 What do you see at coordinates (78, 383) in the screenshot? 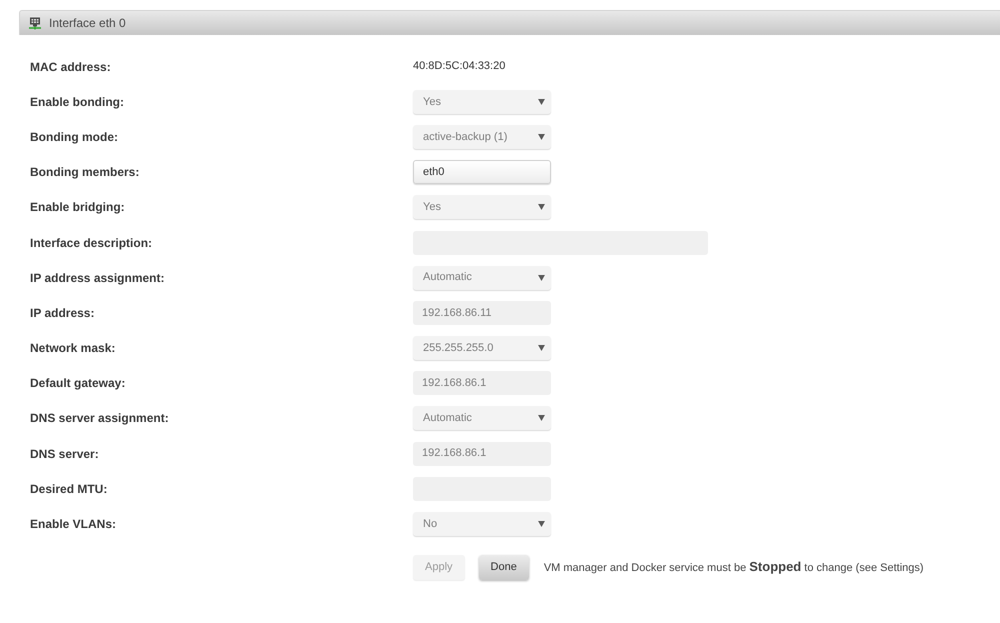
I see `field-label: Default gateway:` at bounding box center [78, 383].